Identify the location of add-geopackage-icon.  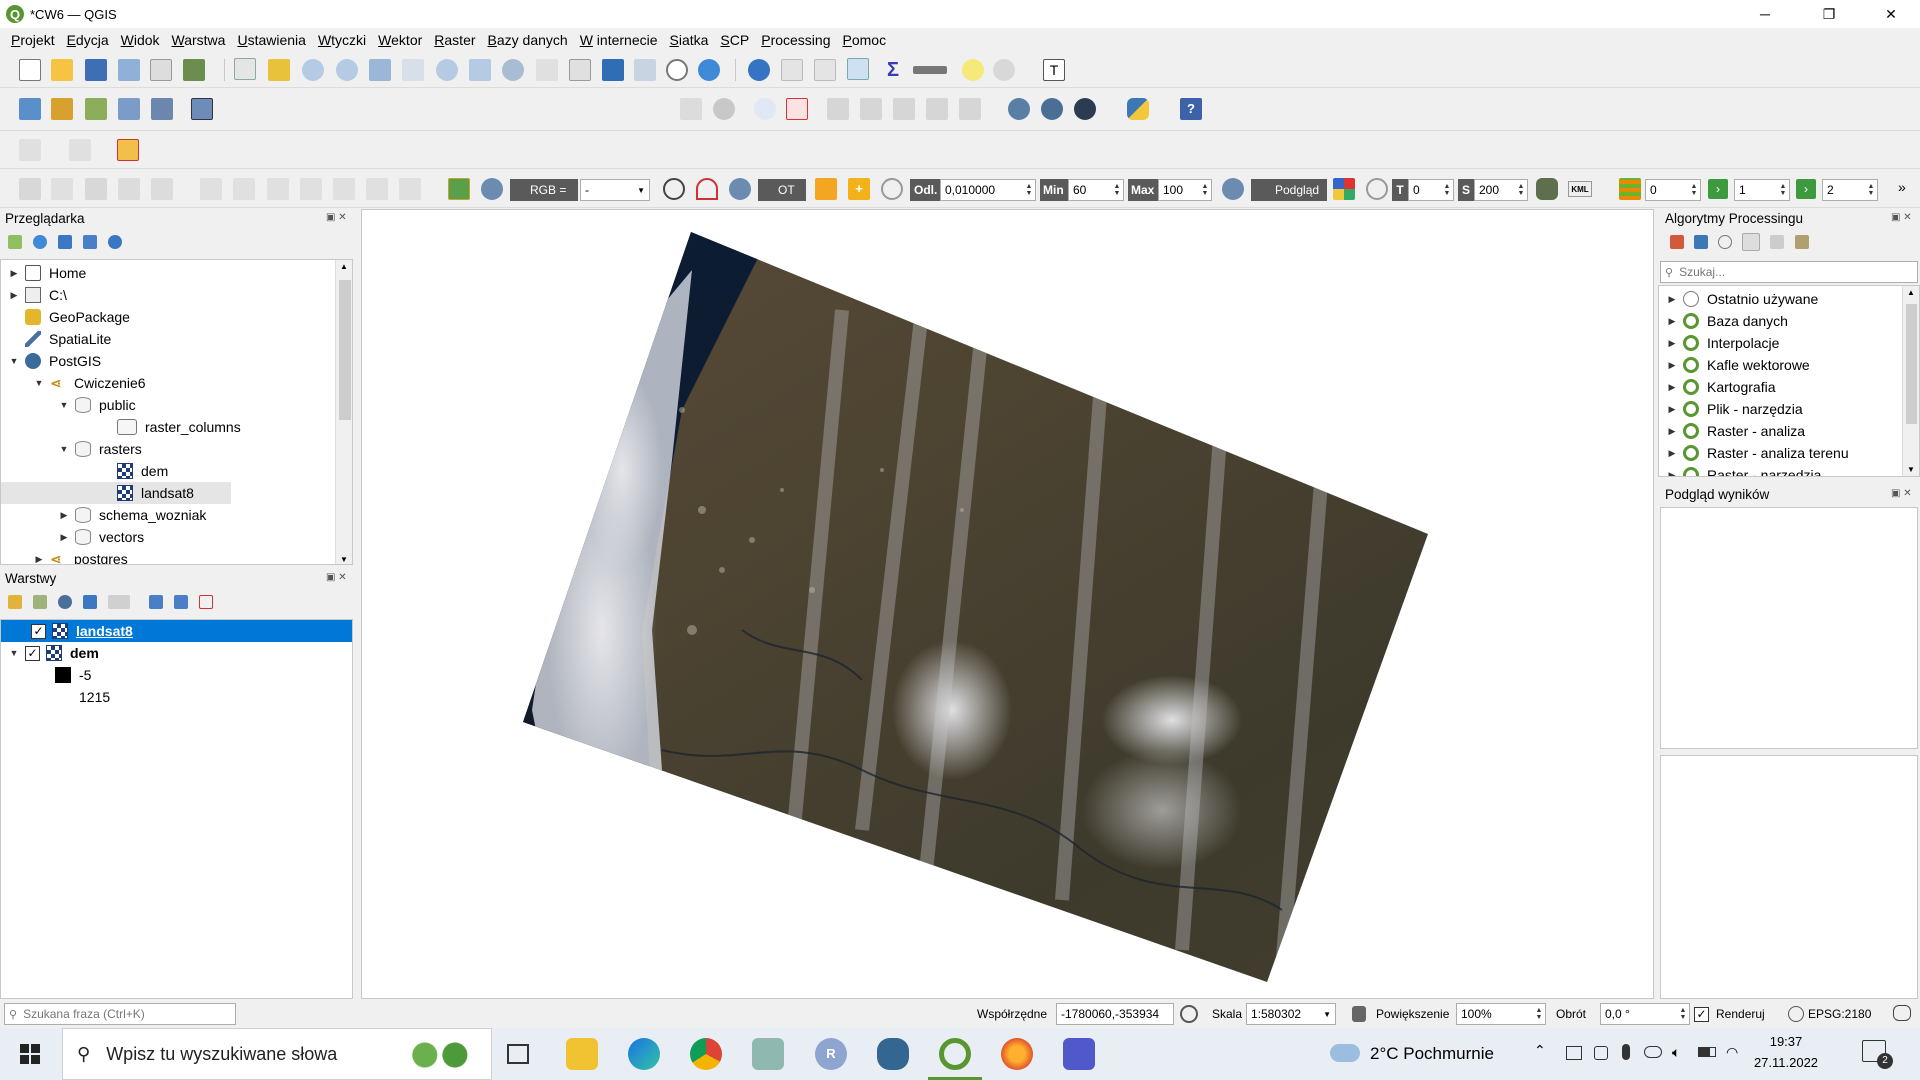
(62, 109).